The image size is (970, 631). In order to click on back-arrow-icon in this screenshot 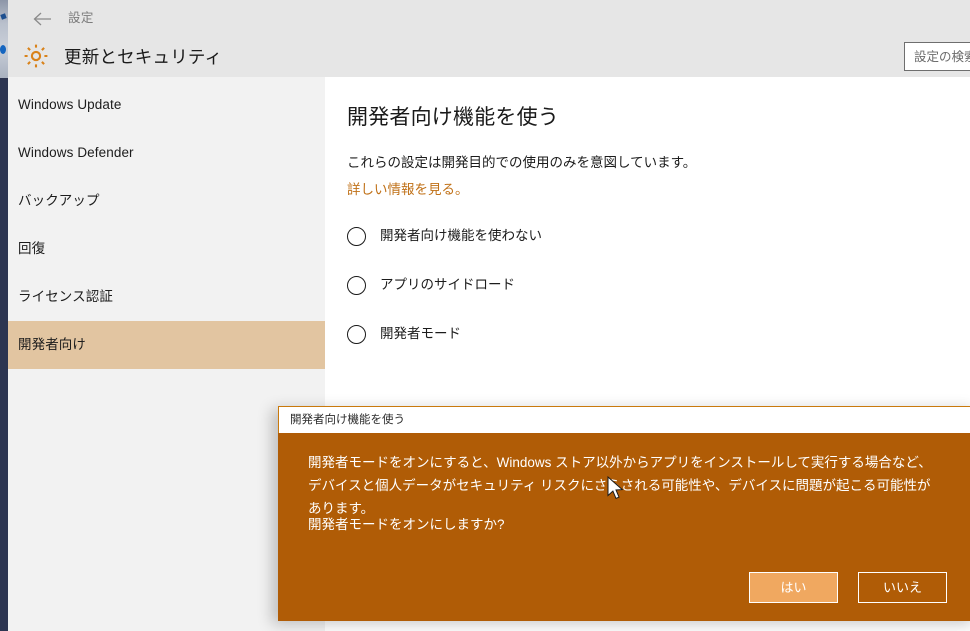, I will do `click(43, 19)`.